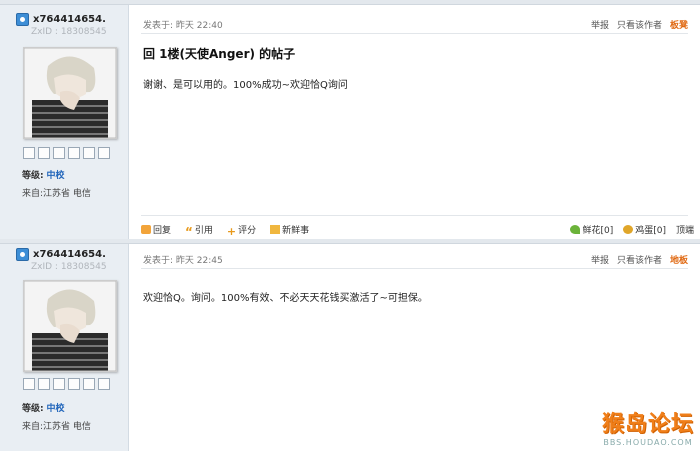  What do you see at coordinates (644, 229) in the screenshot?
I see `egg-button: 鸡蛋[0]` at bounding box center [644, 229].